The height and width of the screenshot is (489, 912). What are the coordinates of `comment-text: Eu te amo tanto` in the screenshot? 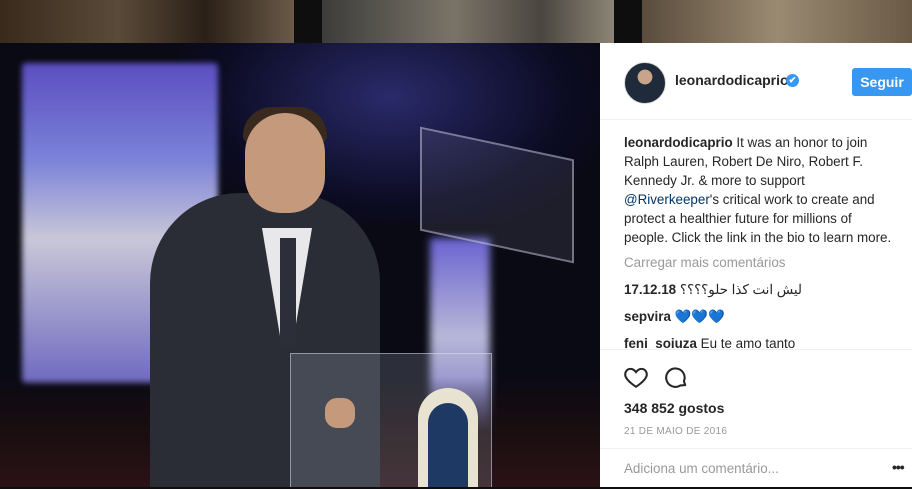 It's located at (748, 342).